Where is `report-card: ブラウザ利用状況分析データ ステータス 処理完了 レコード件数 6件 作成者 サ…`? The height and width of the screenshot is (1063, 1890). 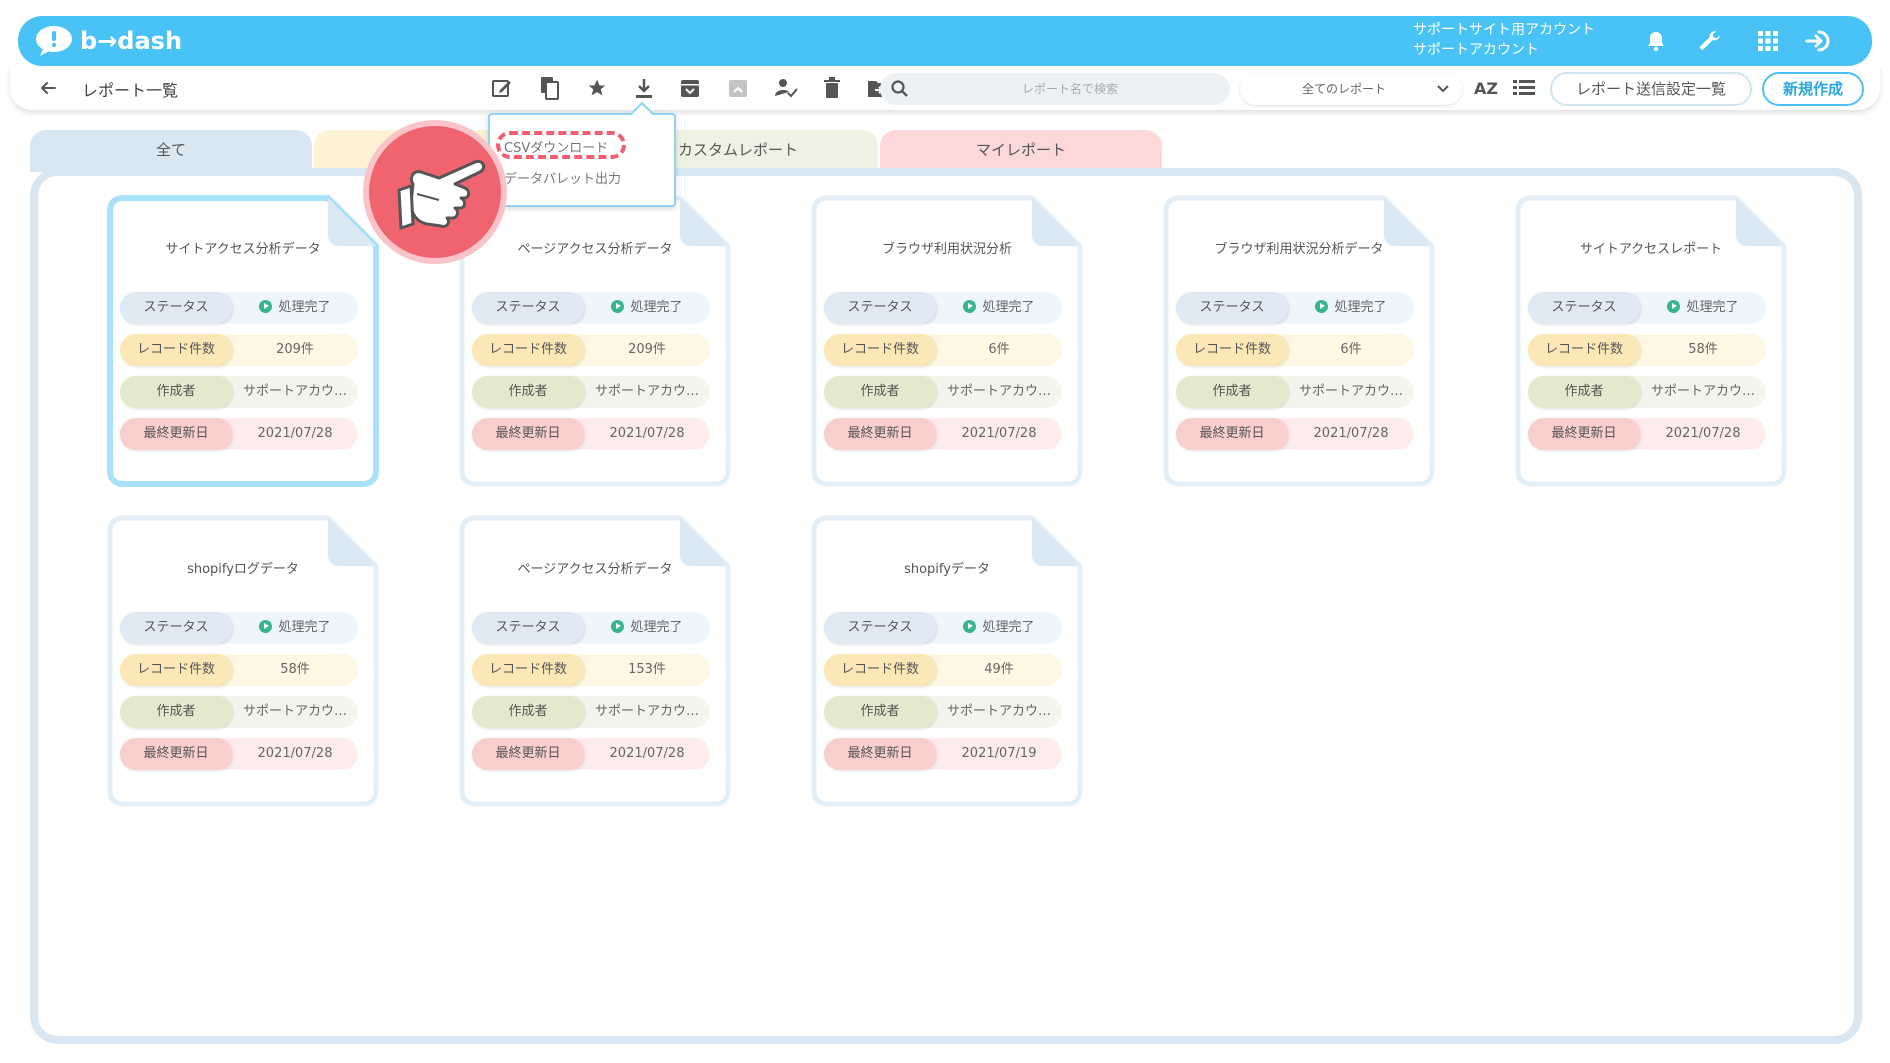 report-card: ブラウザ利用状況分析データ ステータス 処理完了 レコード件数 6件 作成者 サ… is located at coordinates (1299, 341).